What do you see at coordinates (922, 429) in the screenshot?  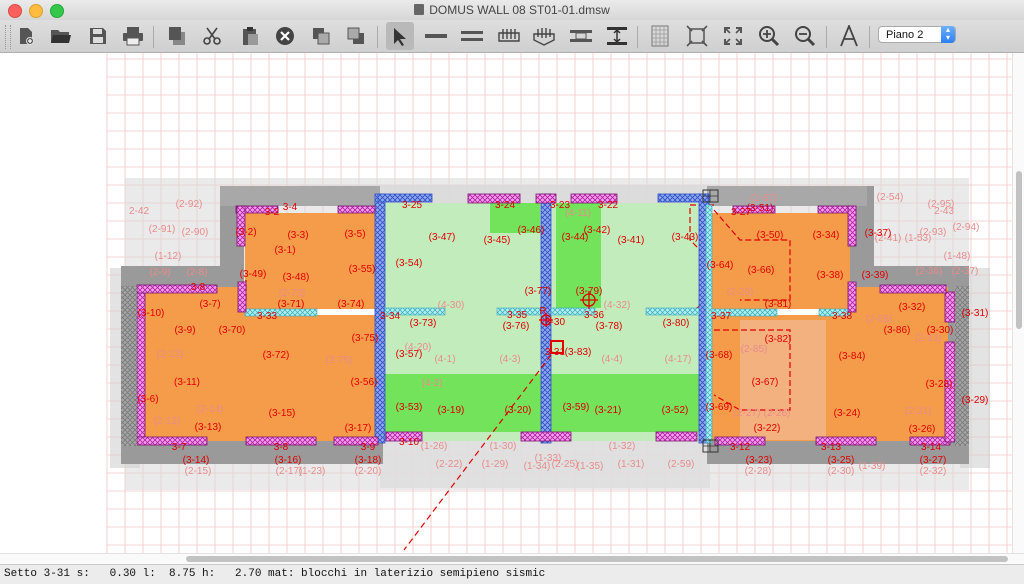 I see `element-label: (3-26)` at bounding box center [922, 429].